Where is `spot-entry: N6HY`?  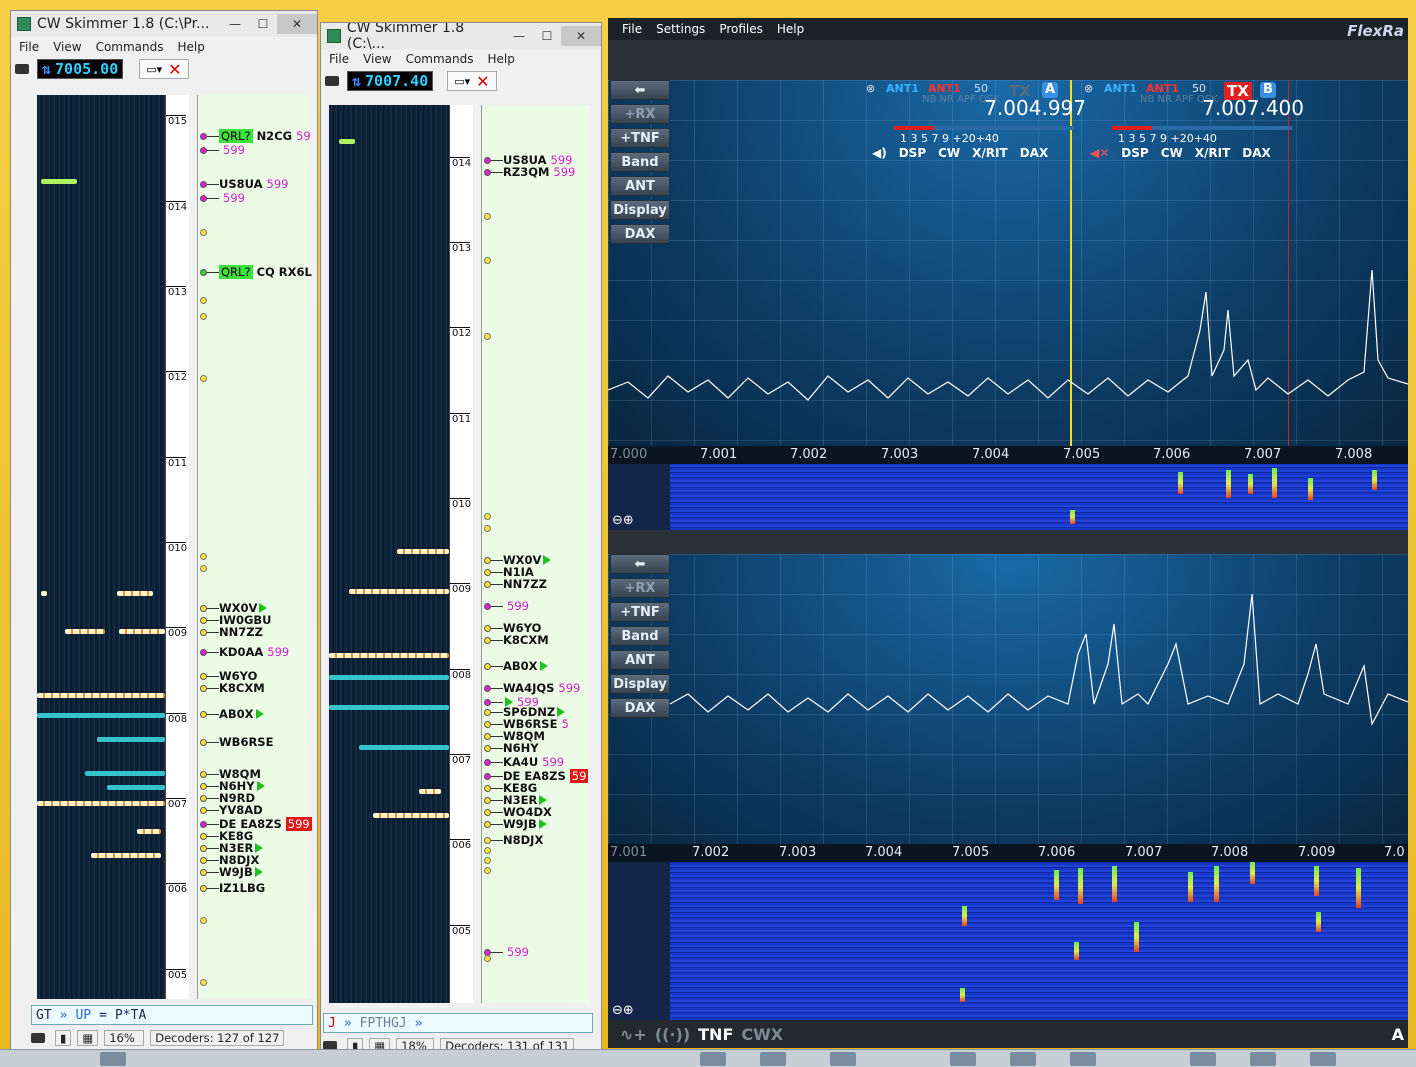
spot-entry: N6HY is located at coordinates (510, 748).